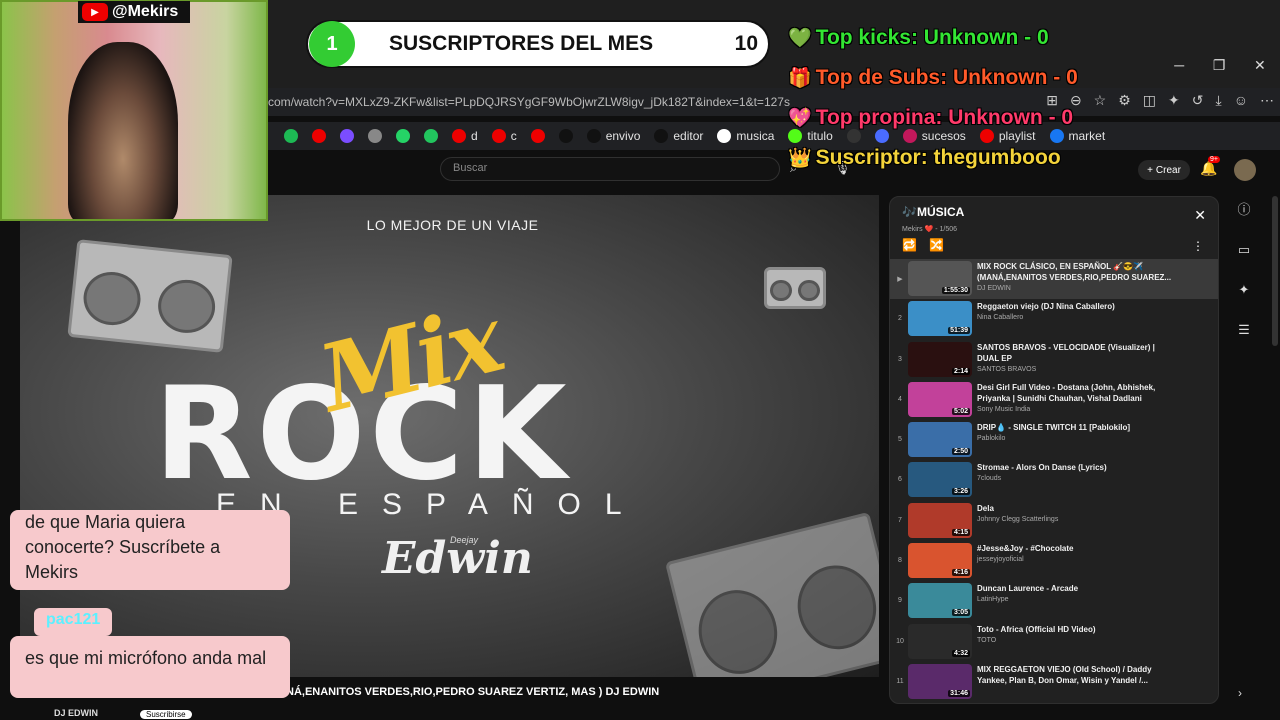 The width and height of the screenshot is (1280, 720). What do you see at coordinates (1244, 290) in the screenshot?
I see `sparkle-icon: ✦` at bounding box center [1244, 290].